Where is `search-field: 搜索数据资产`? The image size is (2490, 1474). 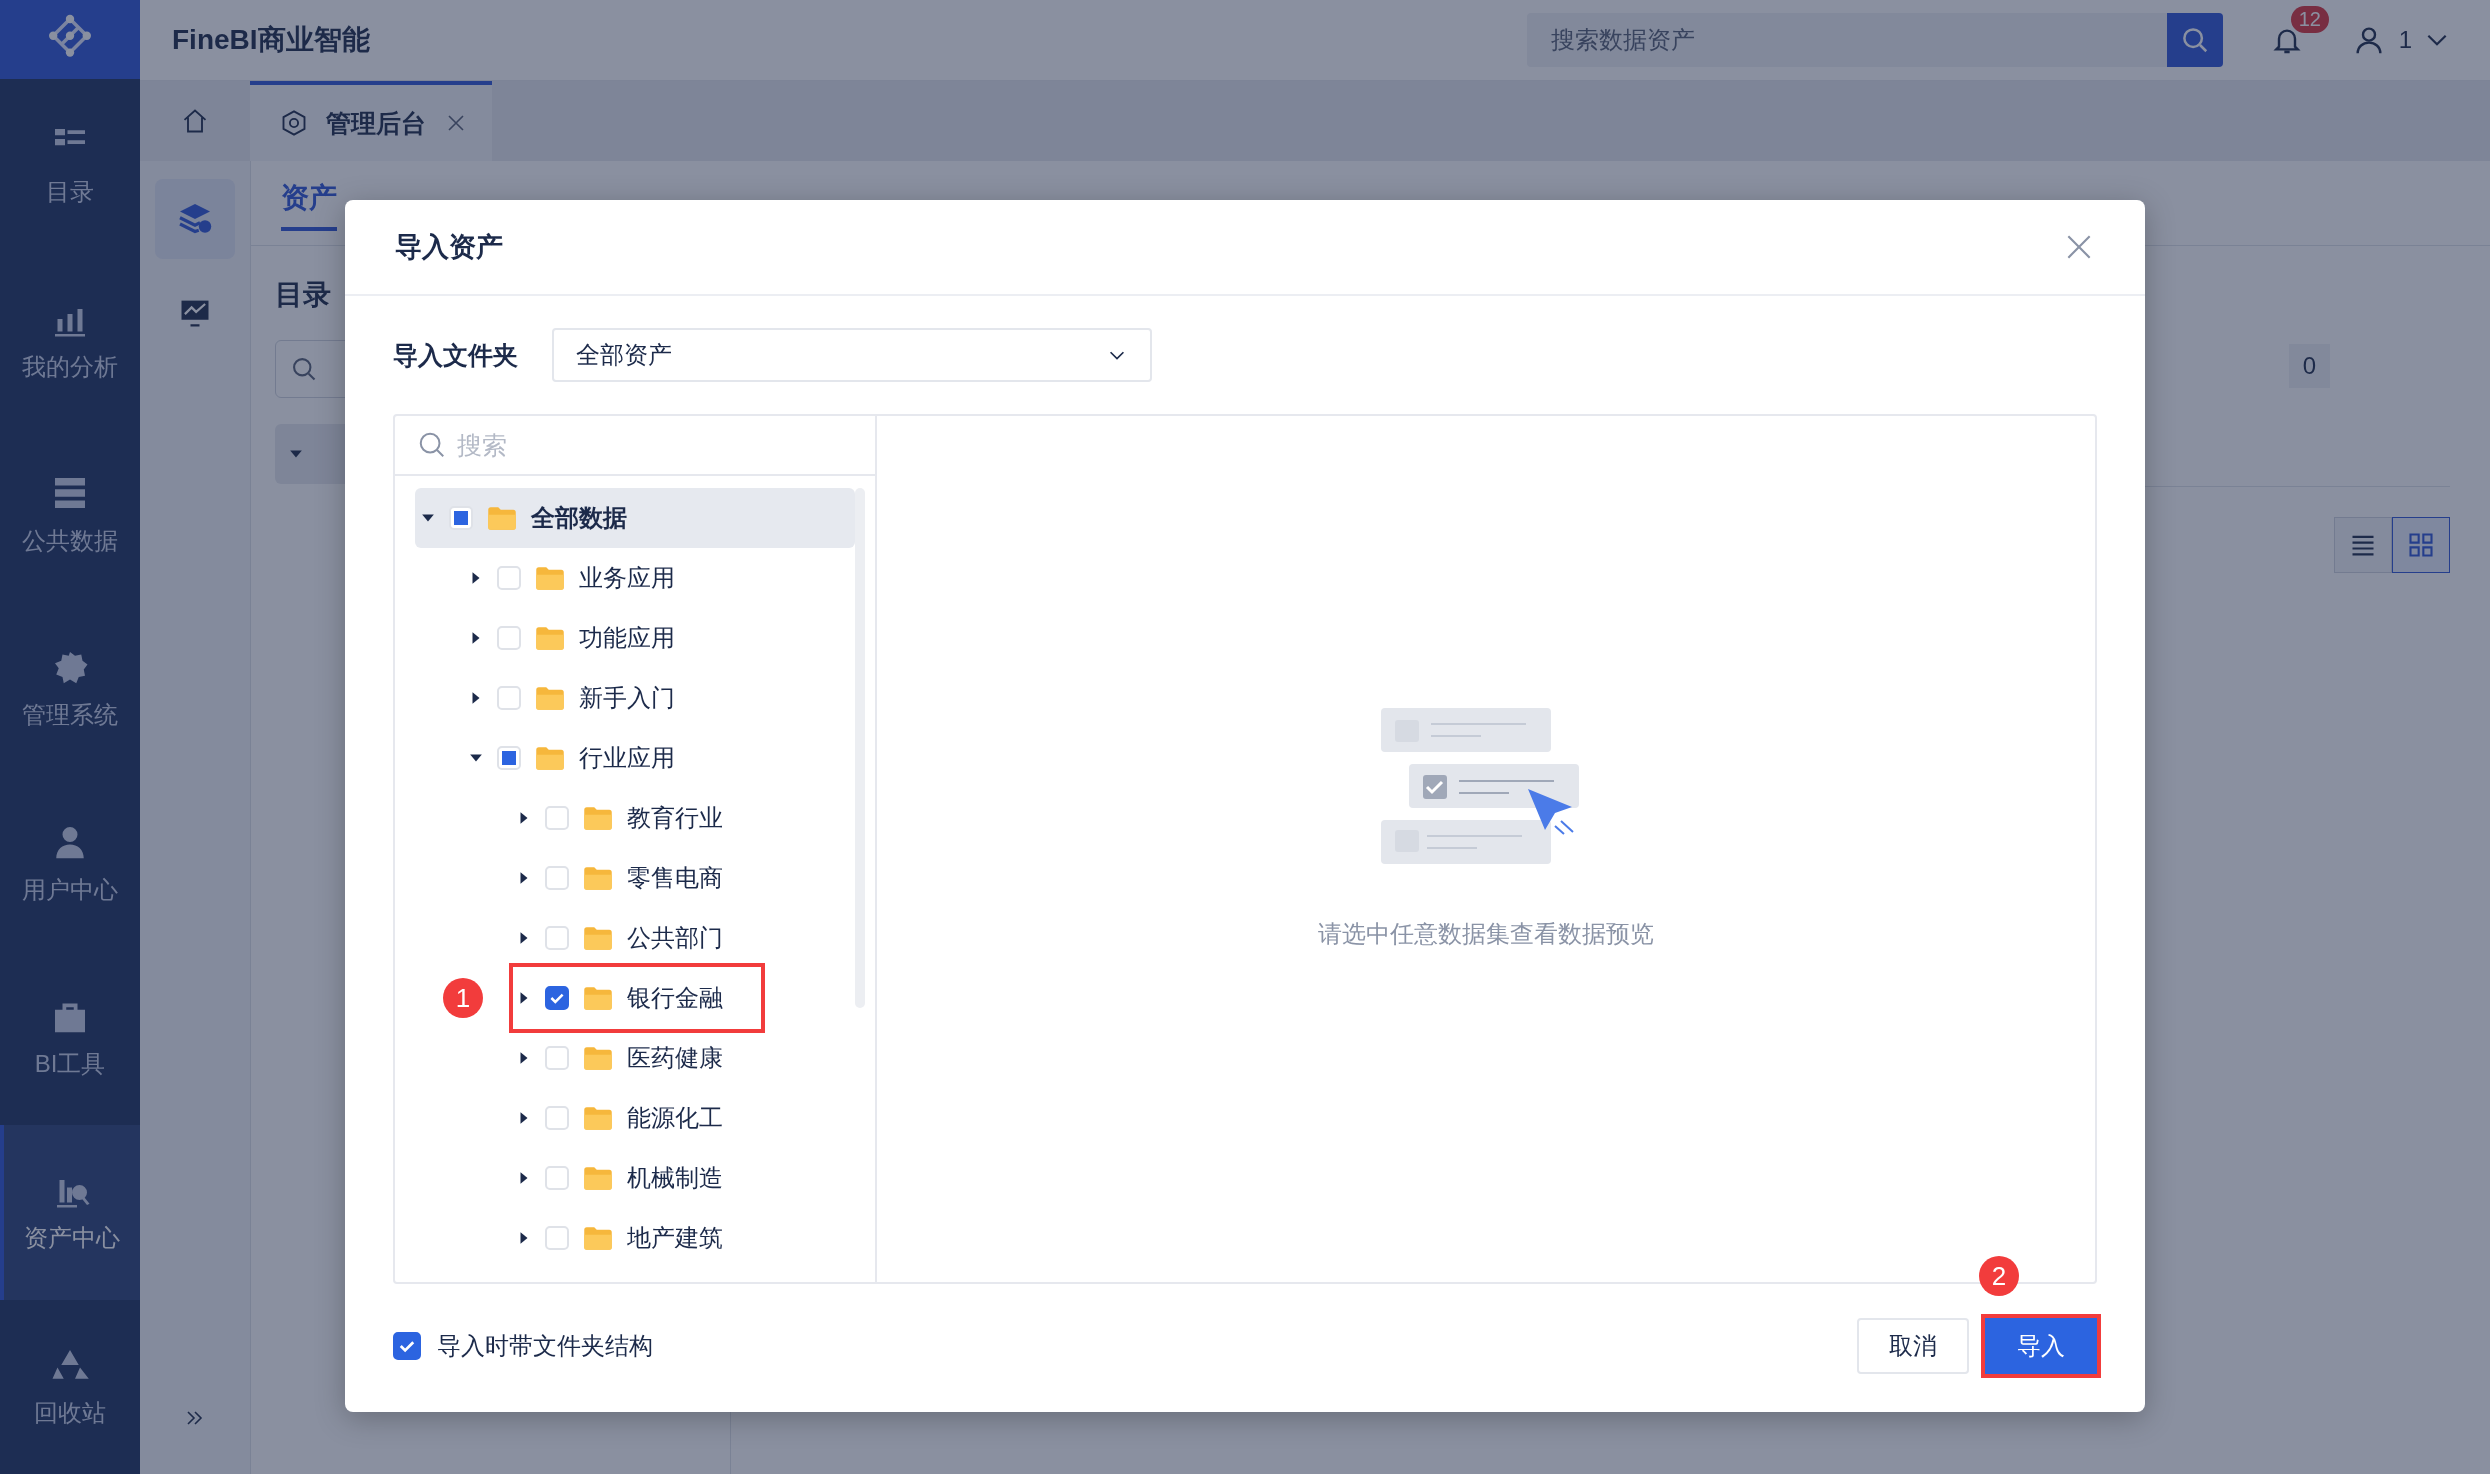 search-field: 搜索数据资产 is located at coordinates (1846, 40).